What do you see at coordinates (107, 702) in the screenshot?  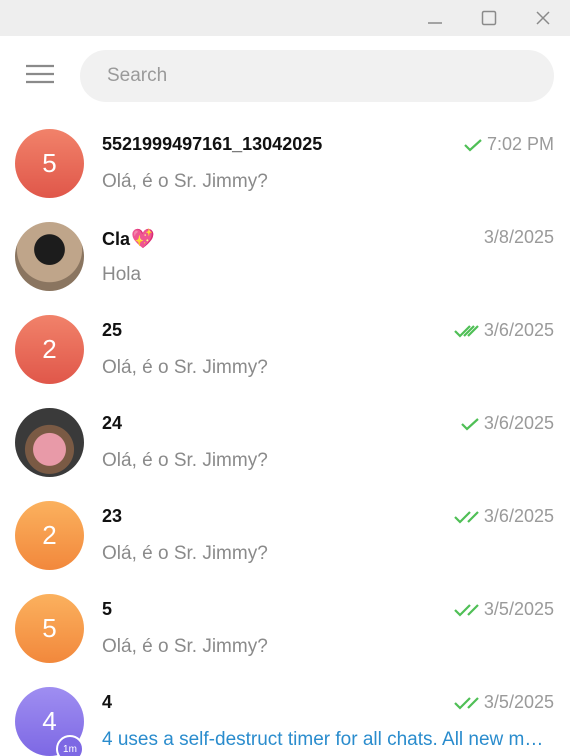 I see `chat-name: 4` at bounding box center [107, 702].